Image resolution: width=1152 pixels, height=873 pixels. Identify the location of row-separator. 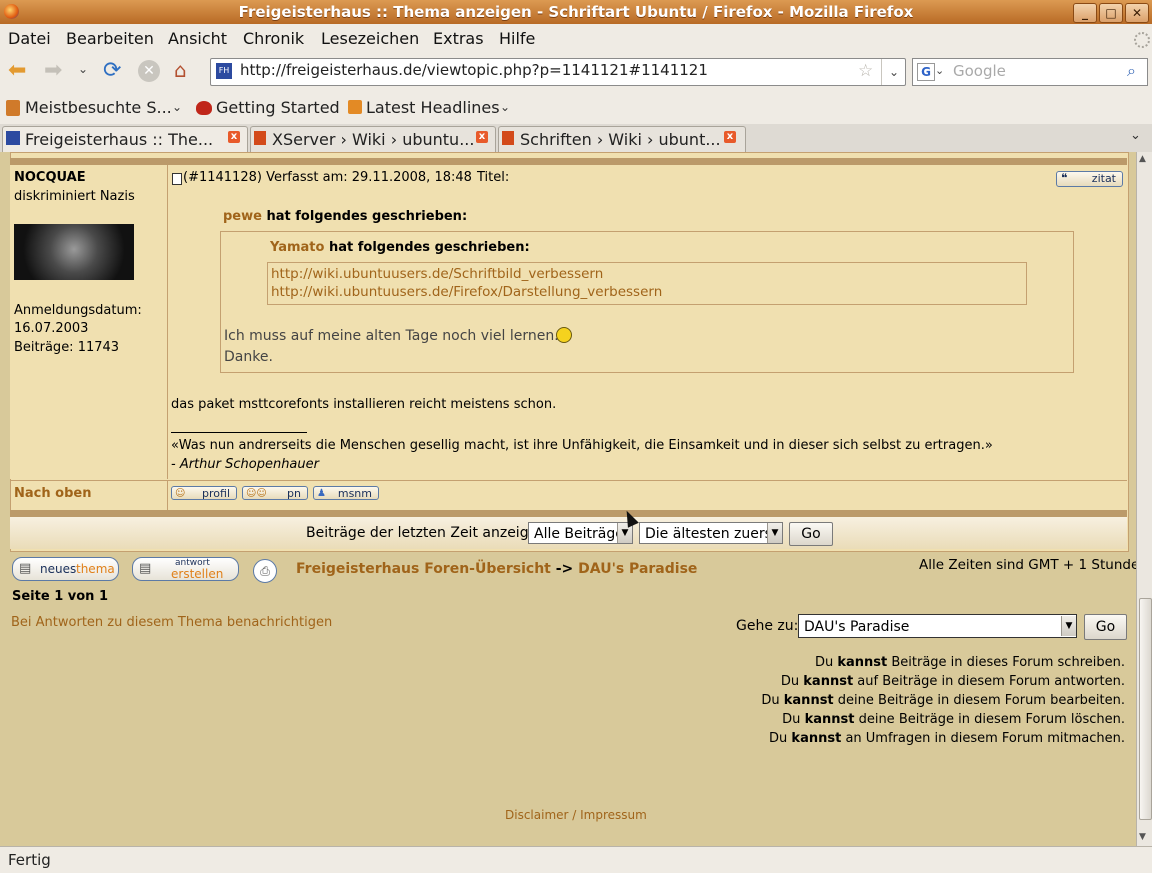
(568, 161).